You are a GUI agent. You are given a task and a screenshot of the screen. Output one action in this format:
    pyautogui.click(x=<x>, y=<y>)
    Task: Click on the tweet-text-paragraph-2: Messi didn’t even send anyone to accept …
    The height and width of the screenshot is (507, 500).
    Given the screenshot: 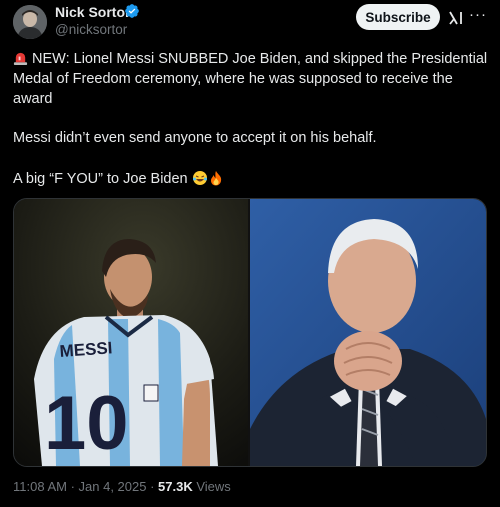 What is the action you would take?
    pyautogui.click(x=195, y=138)
    